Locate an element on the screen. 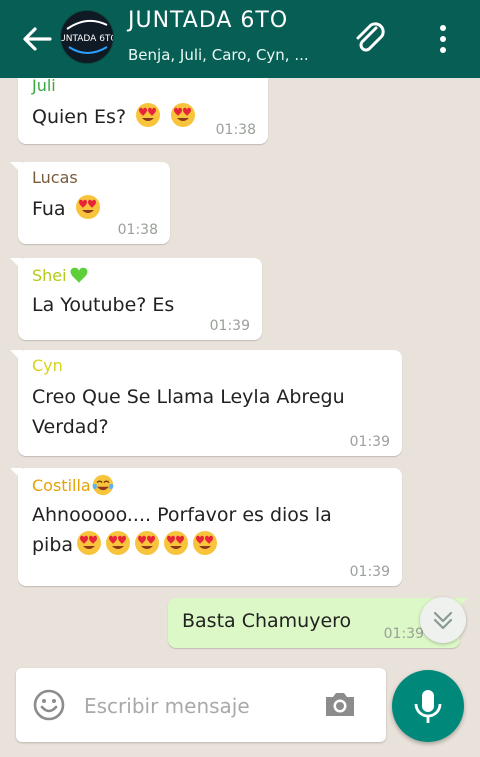 The width and height of the screenshot is (480, 757). message-bubble: Juli Quien Es? 01:38 is located at coordinates (143, 111).